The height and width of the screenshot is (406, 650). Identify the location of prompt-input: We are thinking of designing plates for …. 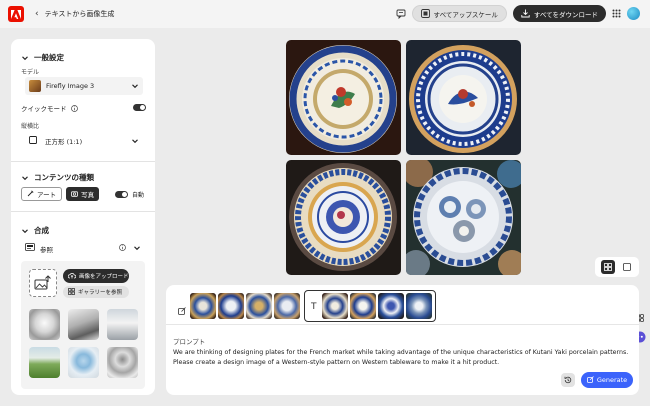
(403, 358).